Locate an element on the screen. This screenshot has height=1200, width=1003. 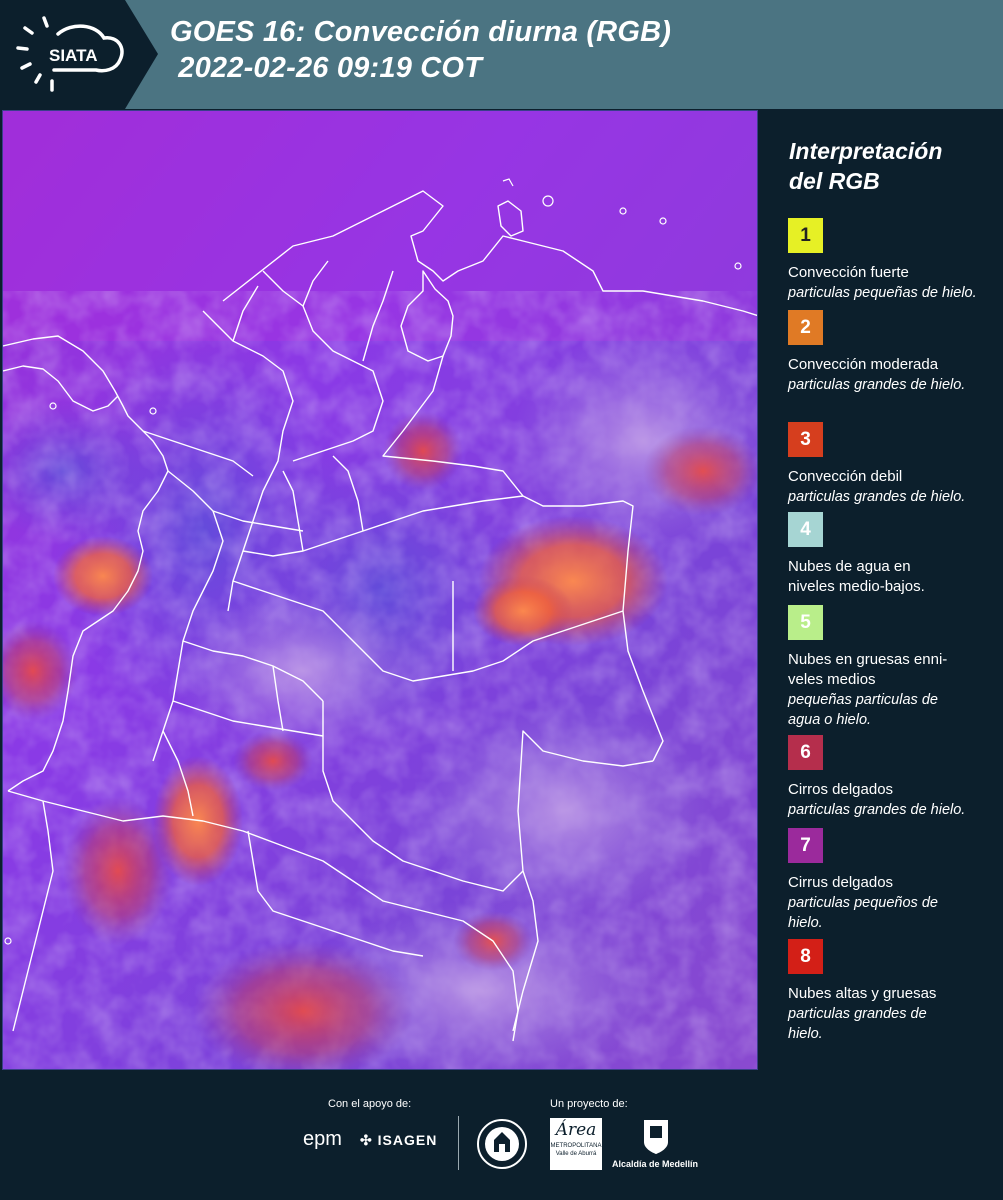
legend-item-desc: particulas pequeñas de hielo. is located at coordinates (882, 293).